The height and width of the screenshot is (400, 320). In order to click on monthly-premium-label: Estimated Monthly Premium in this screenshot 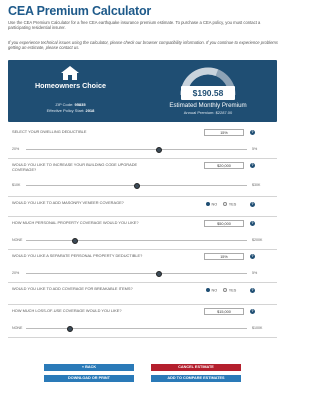, I will do `click(208, 105)`.